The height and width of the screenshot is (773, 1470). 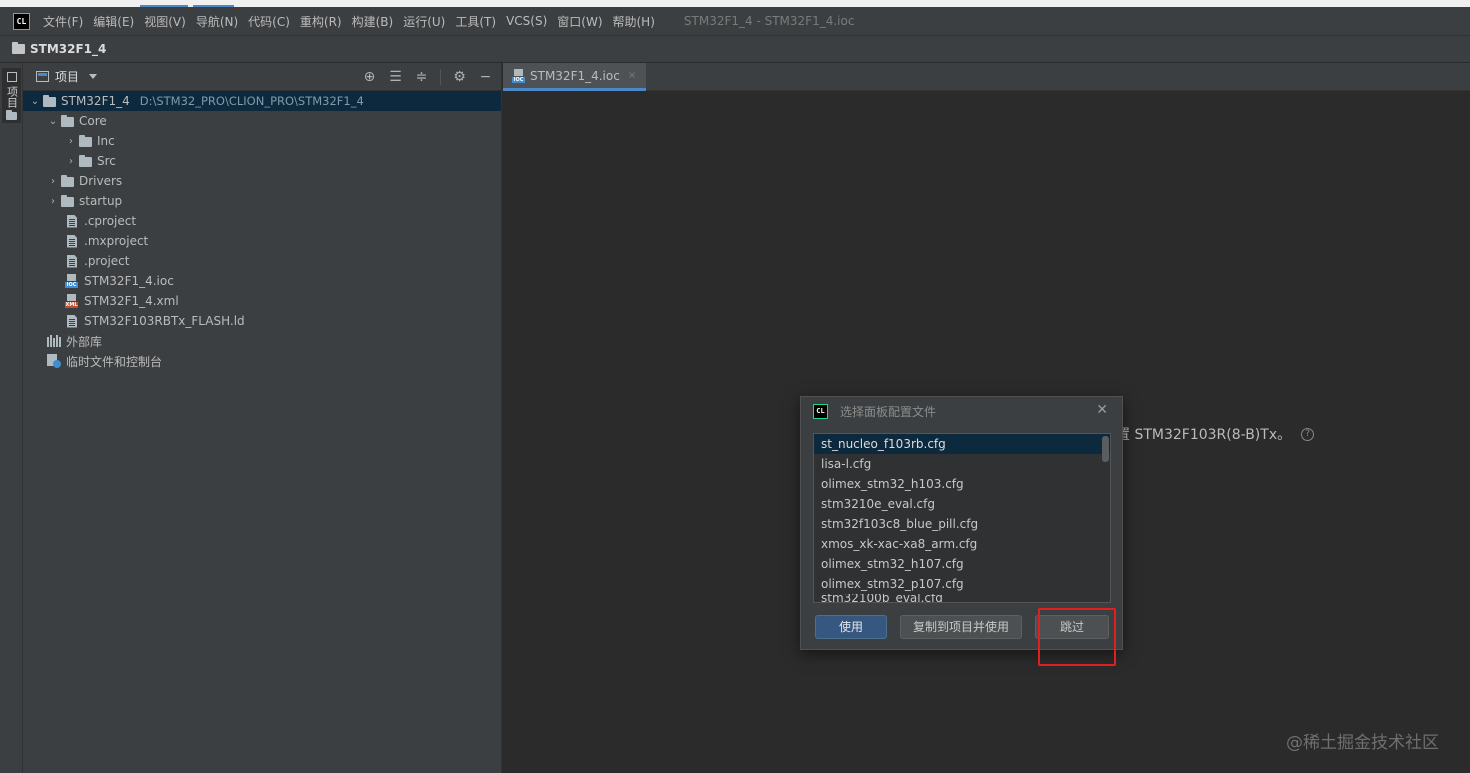 What do you see at coordinates (101, 201) in the screenshot?
I see `tree-item-label: startup` at bounding box center [101, 201].